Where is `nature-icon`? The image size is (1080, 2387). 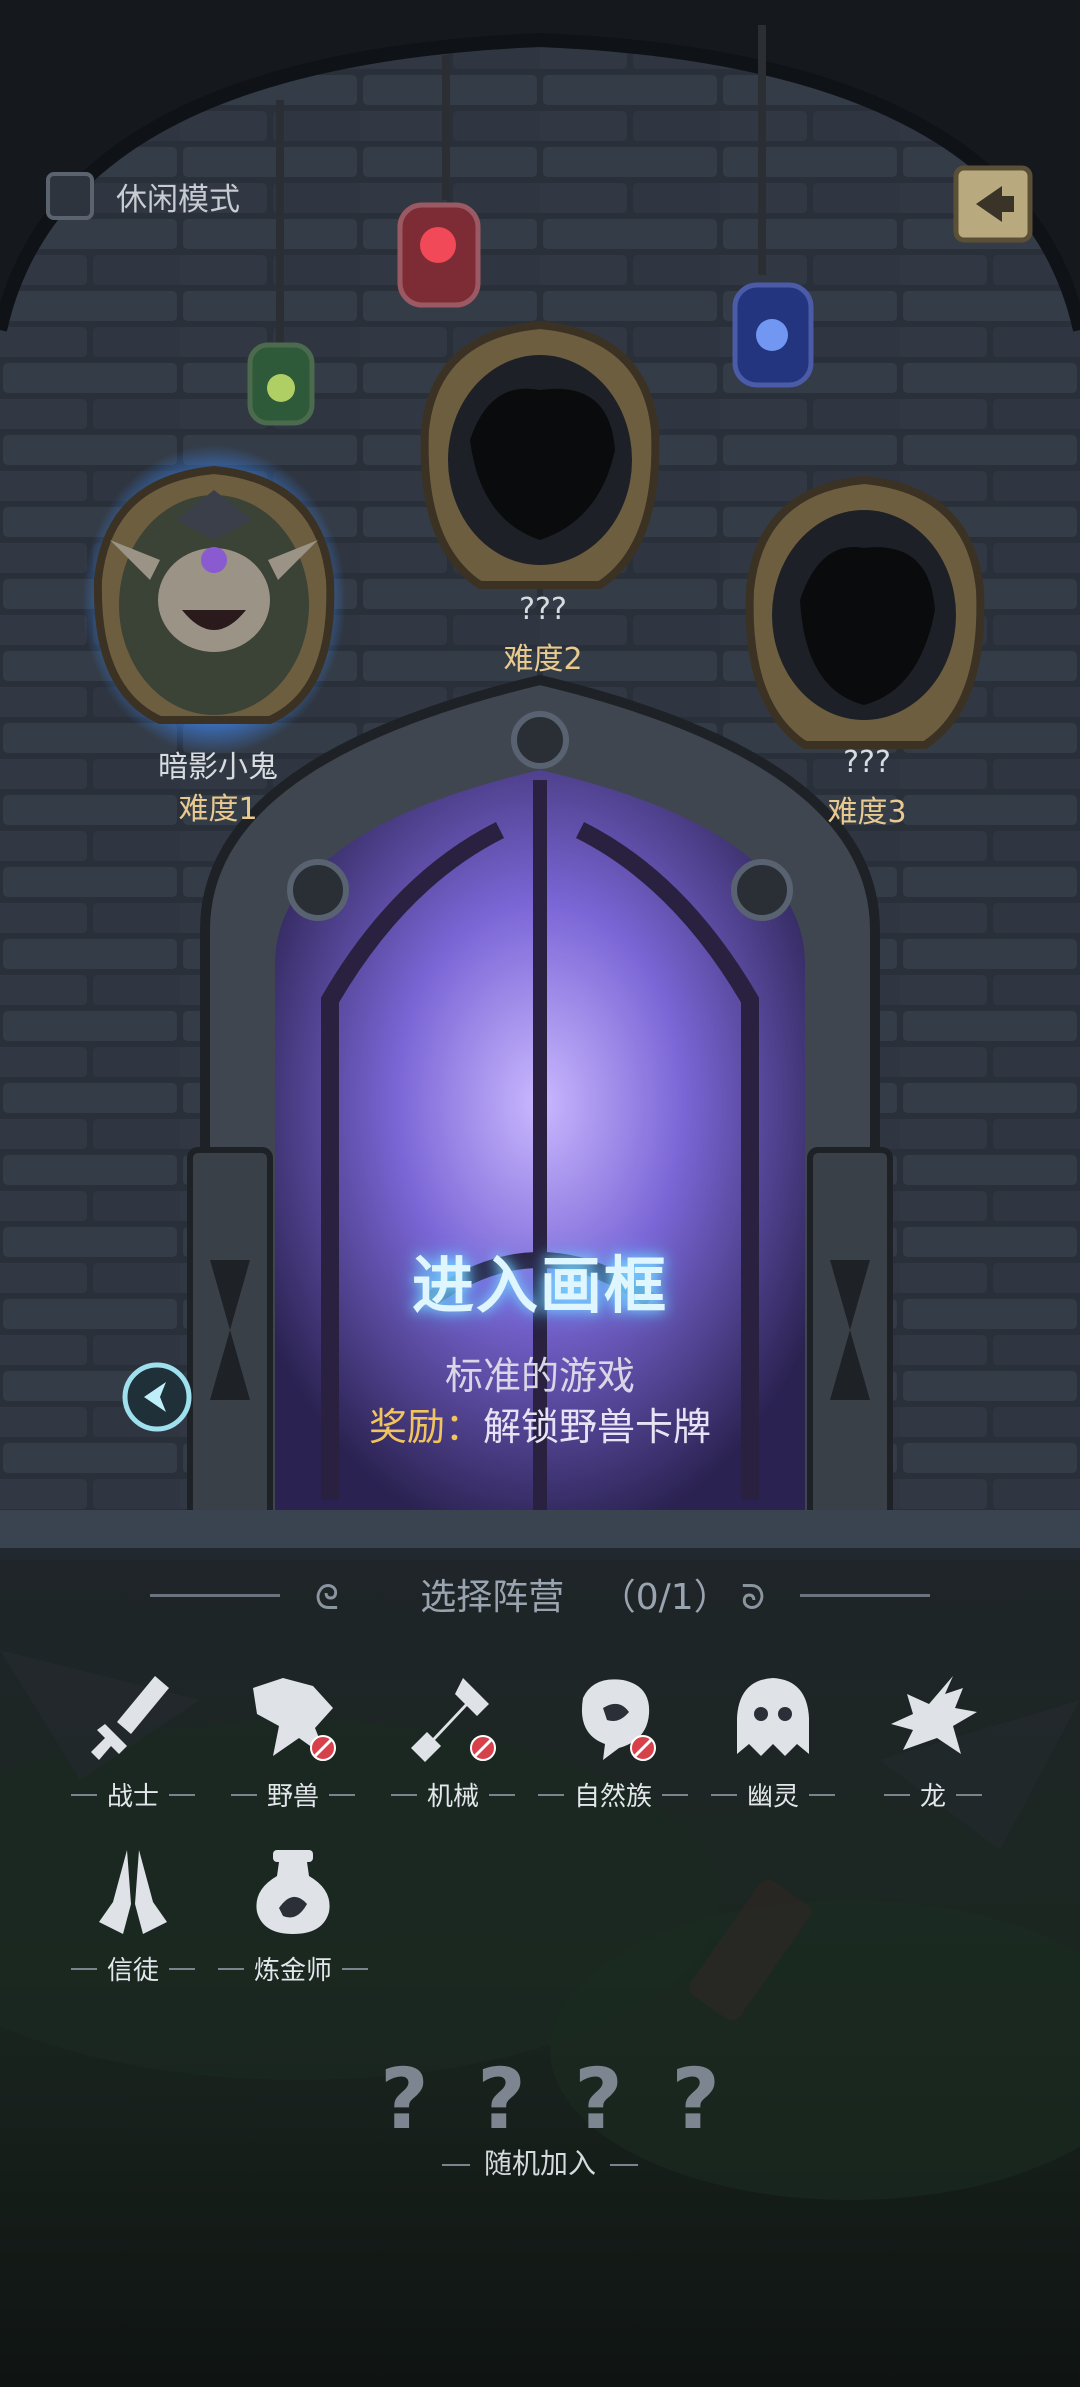 nature-icon is located at coordinates (618, 1720).